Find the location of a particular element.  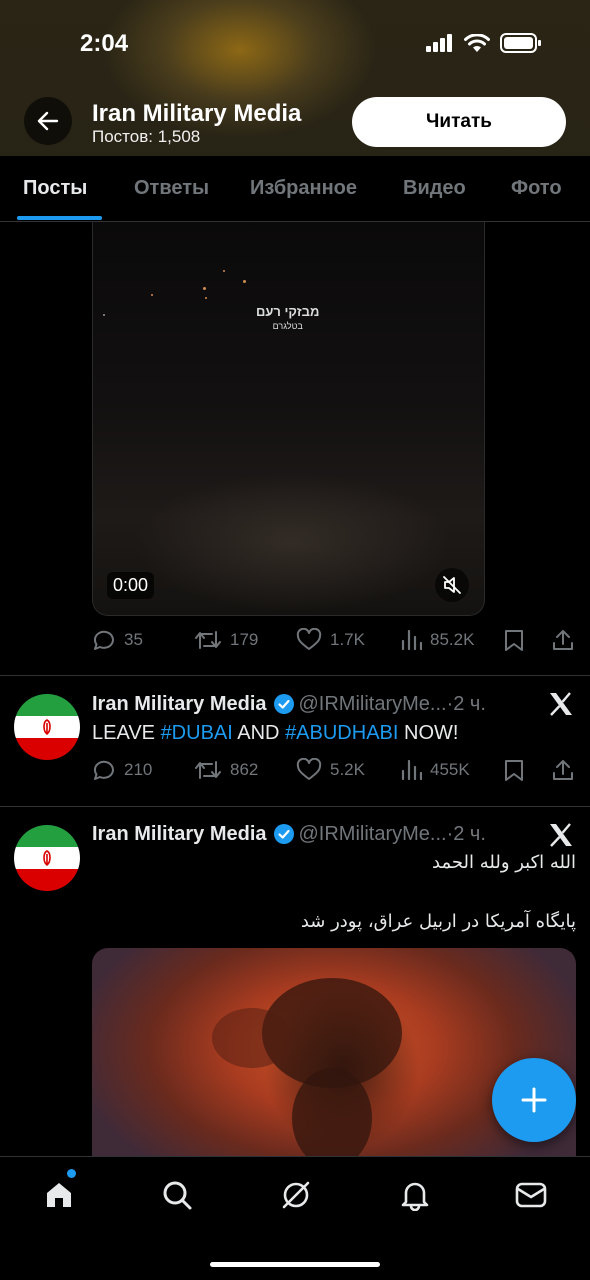

grok-icon is located at coordinates (296, 1195).